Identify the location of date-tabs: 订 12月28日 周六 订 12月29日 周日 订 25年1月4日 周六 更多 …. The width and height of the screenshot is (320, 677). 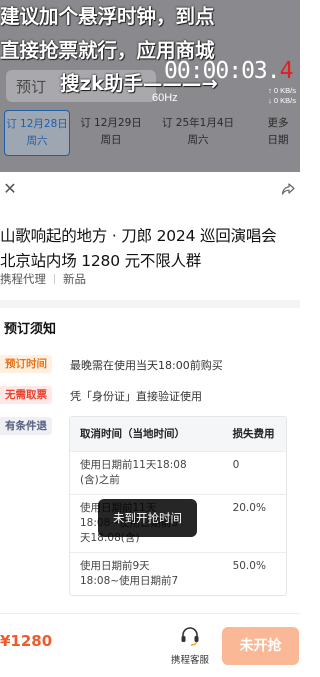
(150, 136).